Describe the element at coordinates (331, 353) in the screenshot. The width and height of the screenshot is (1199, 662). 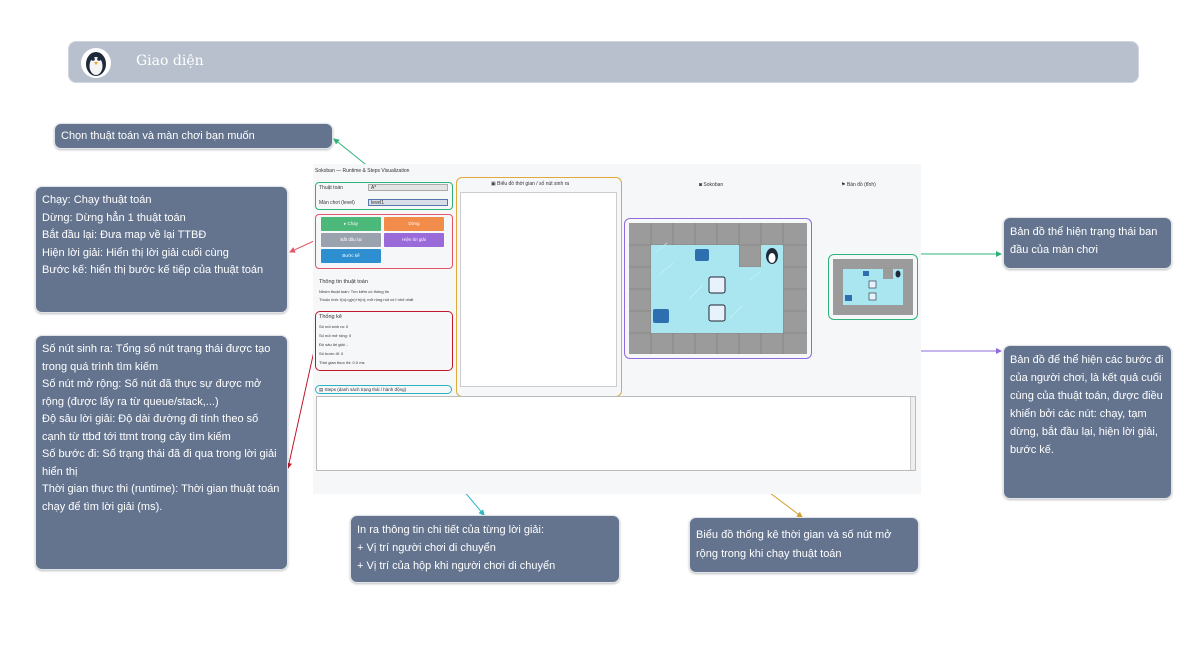
I see `stat-steps: Số bước đi: 0` at that location.